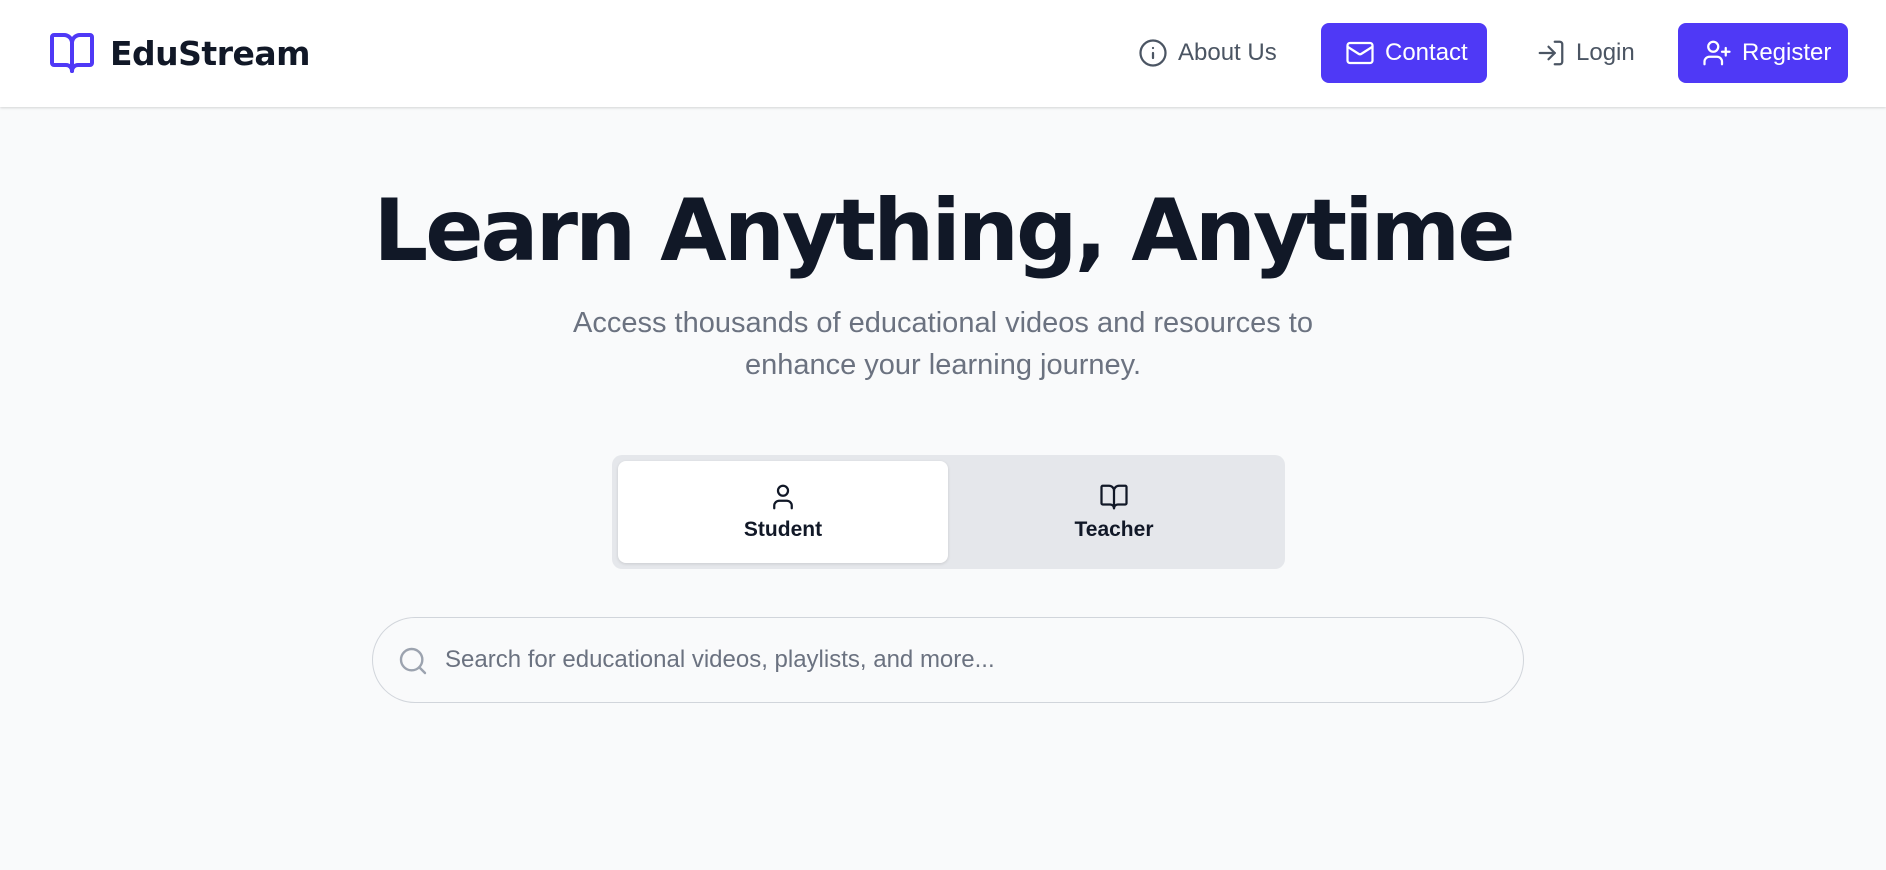 This screenshot has width=1886, height=870. I want to click on user-icon, so click(783, 497).